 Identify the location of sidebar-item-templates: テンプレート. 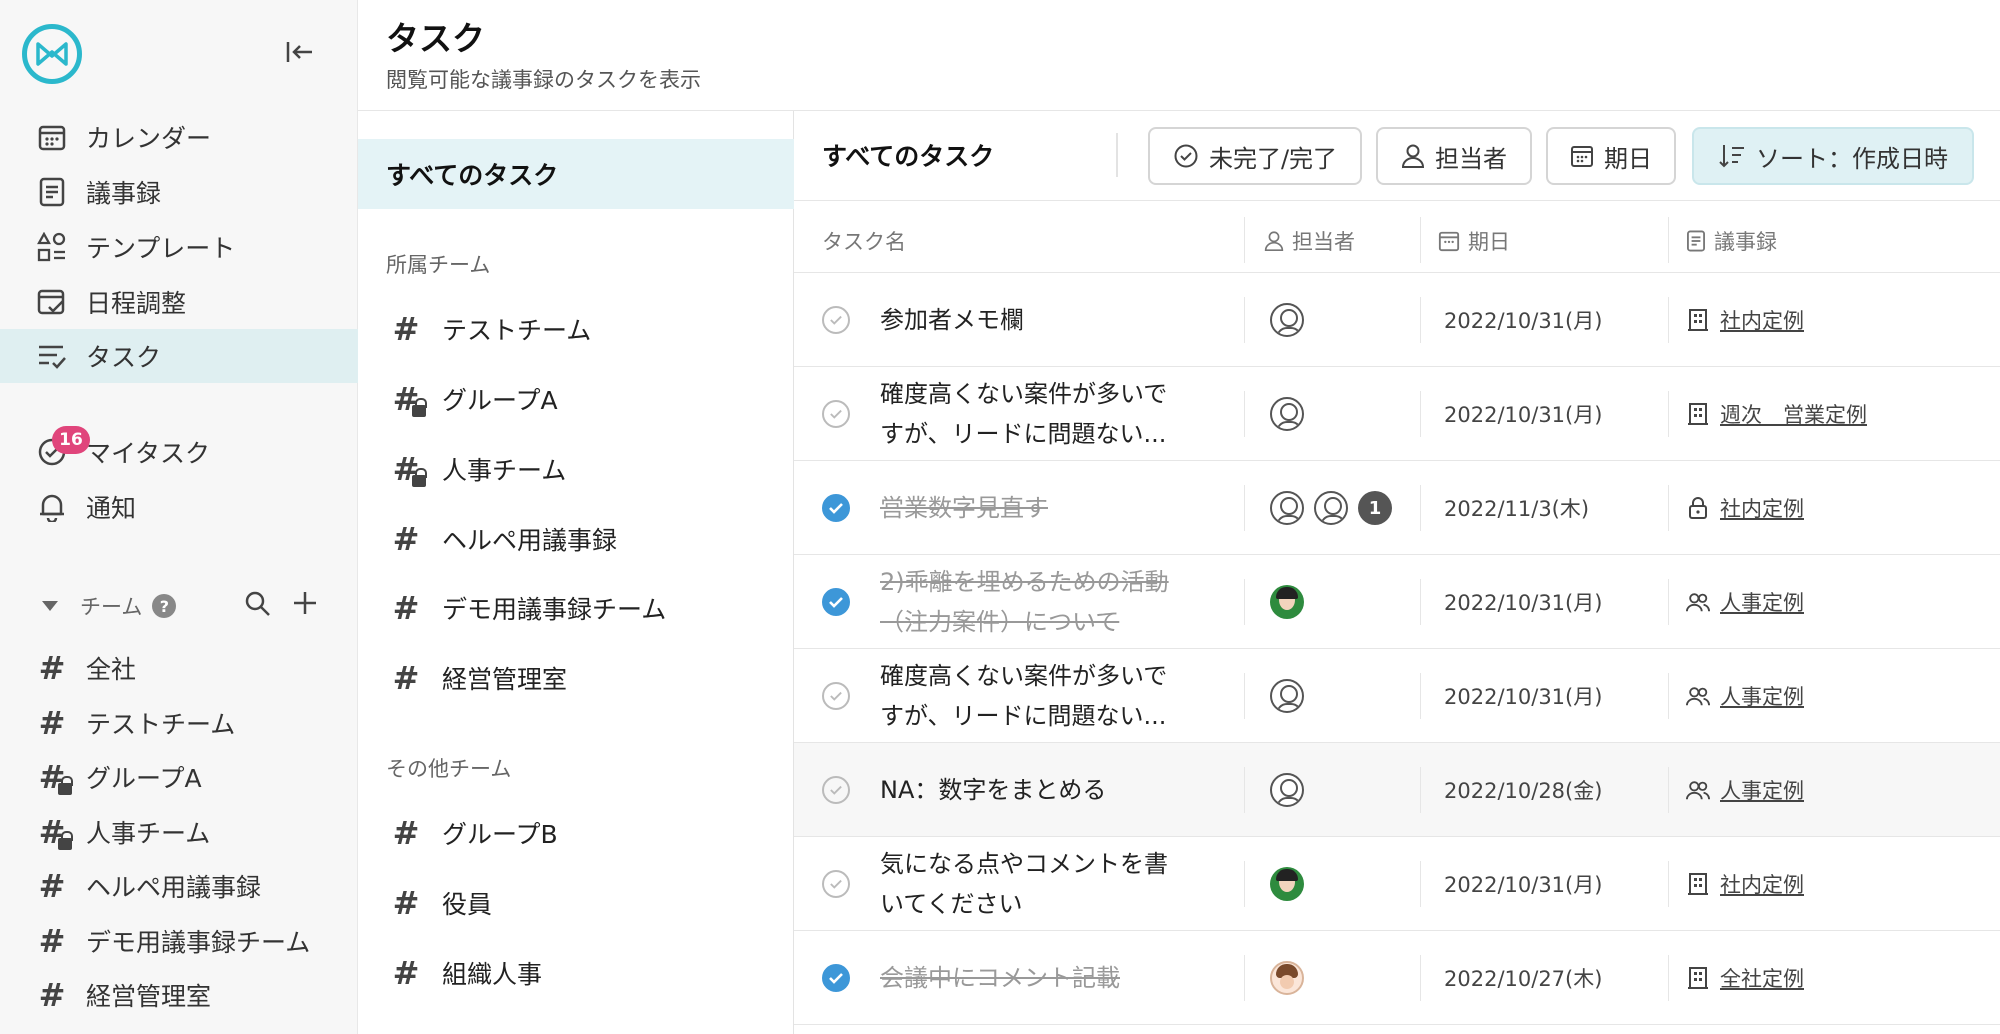
(179, 247).